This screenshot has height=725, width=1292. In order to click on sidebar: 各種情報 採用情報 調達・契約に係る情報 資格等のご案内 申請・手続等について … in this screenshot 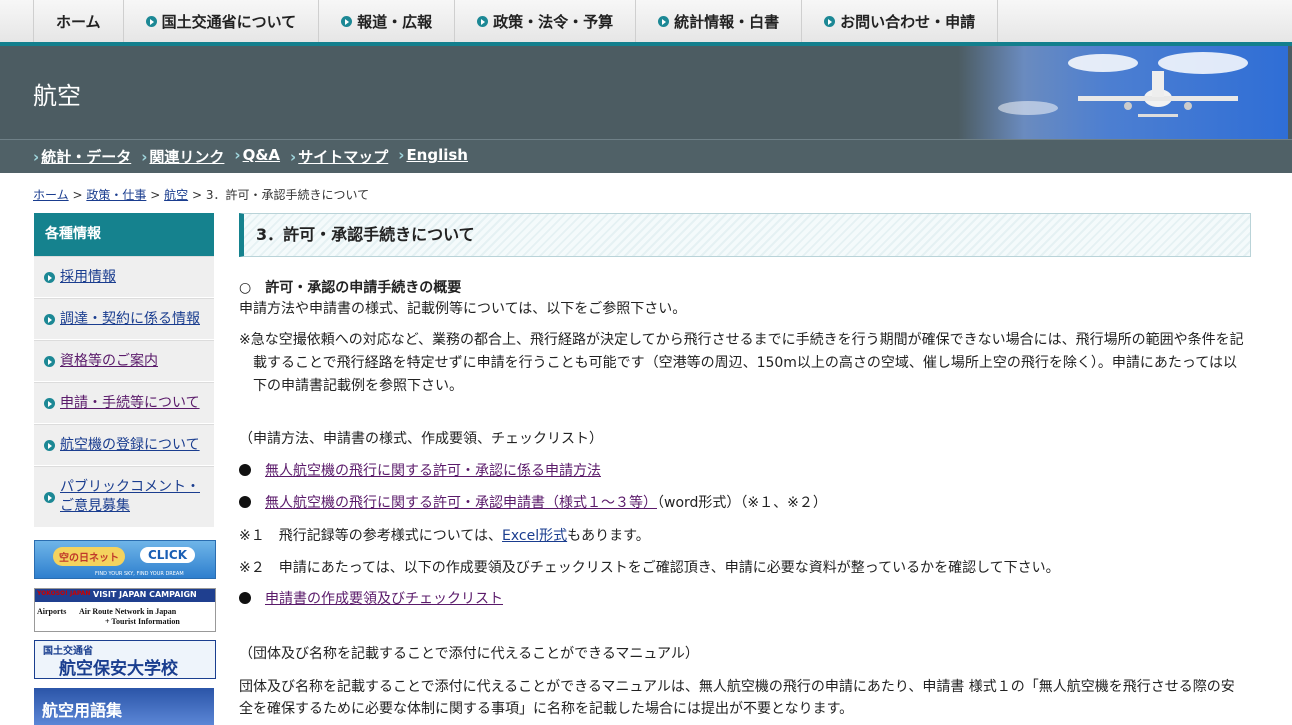, I will do `click(124, 370)`.